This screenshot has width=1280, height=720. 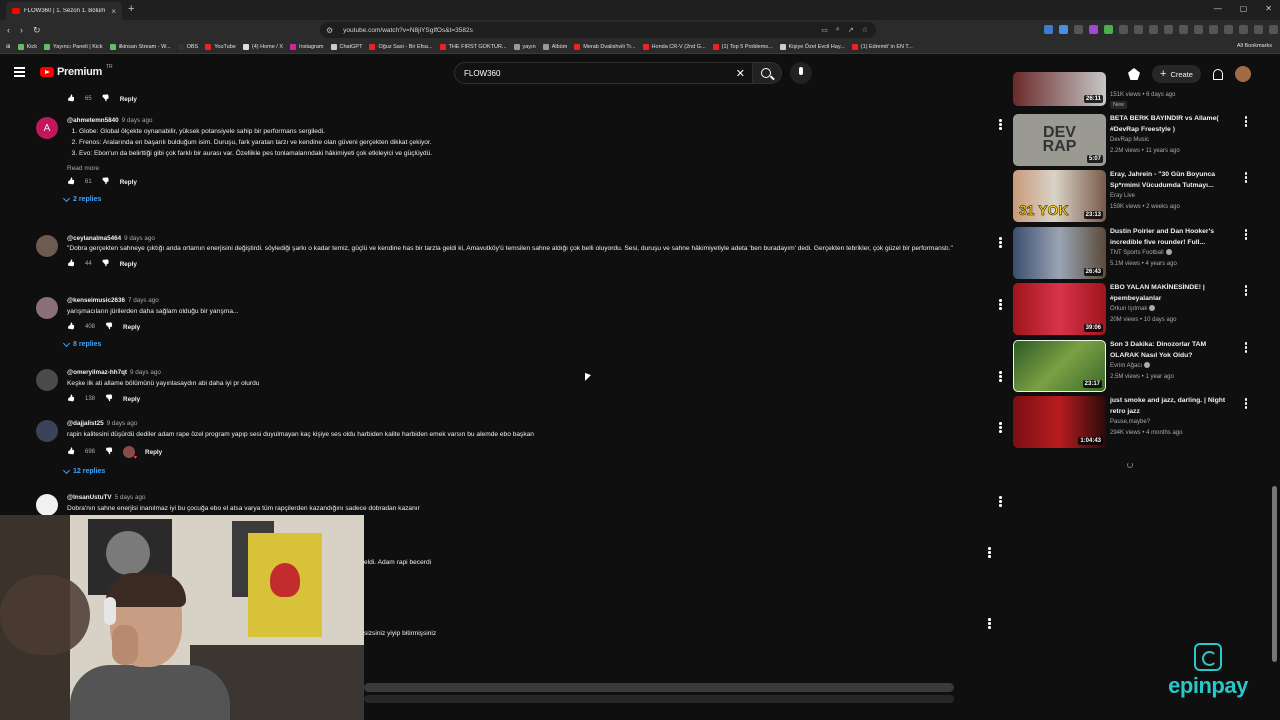 What do you see at coordinates (801, 73) in the screenshot?
I see `voice-search-button` at bounding box center [801, 73].